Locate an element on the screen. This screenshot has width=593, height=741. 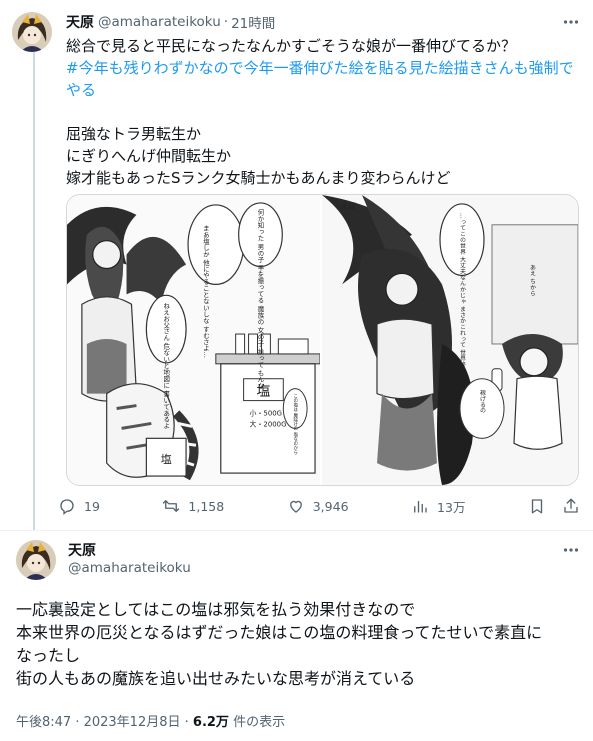
tweet-line: 街の人もあの魔族を追い出せみたいな思考が消えている is located at coordinates (216, 678).